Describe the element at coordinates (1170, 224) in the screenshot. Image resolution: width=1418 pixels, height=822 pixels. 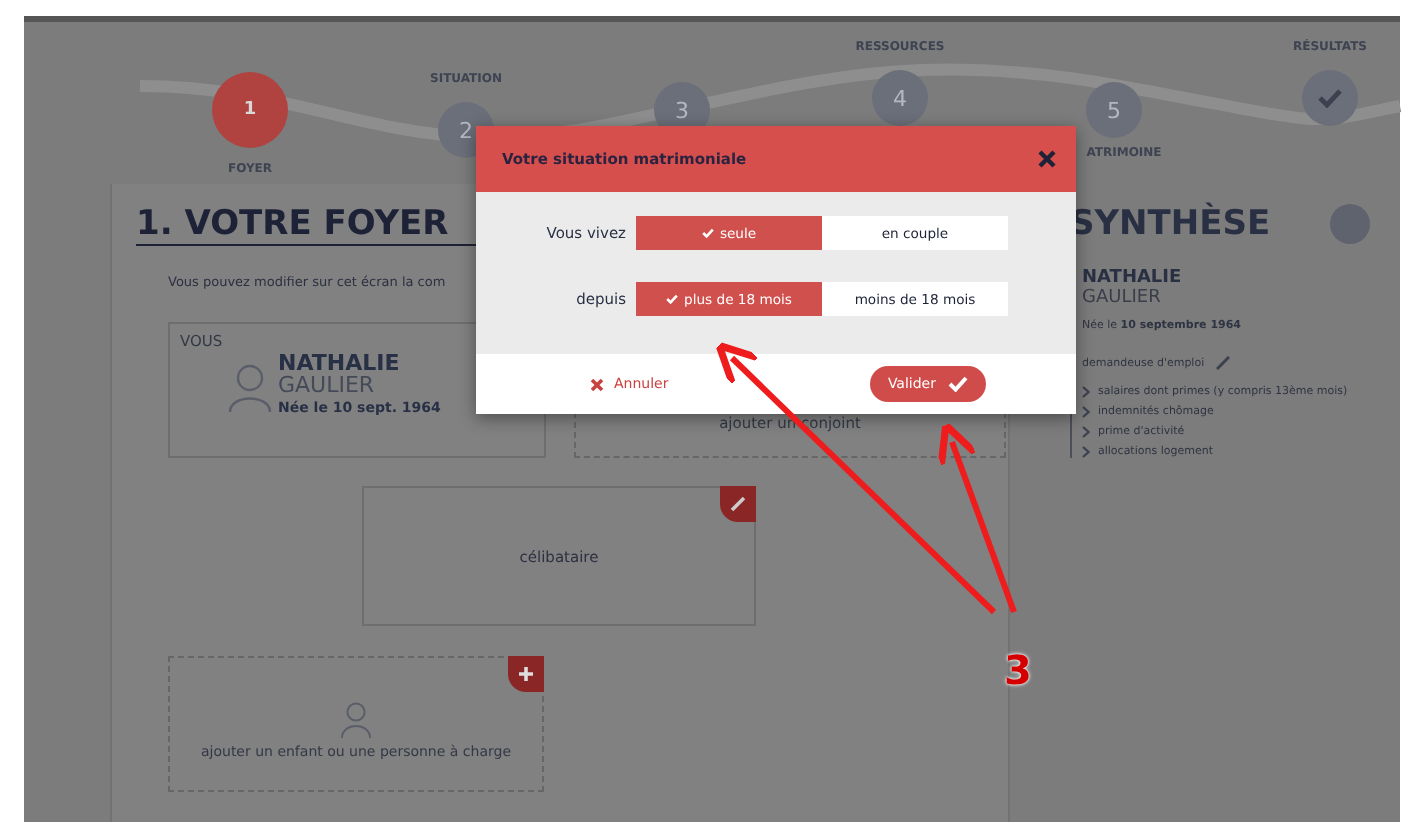
I see `synthesis-title: SYNTHÈSE` at that location.